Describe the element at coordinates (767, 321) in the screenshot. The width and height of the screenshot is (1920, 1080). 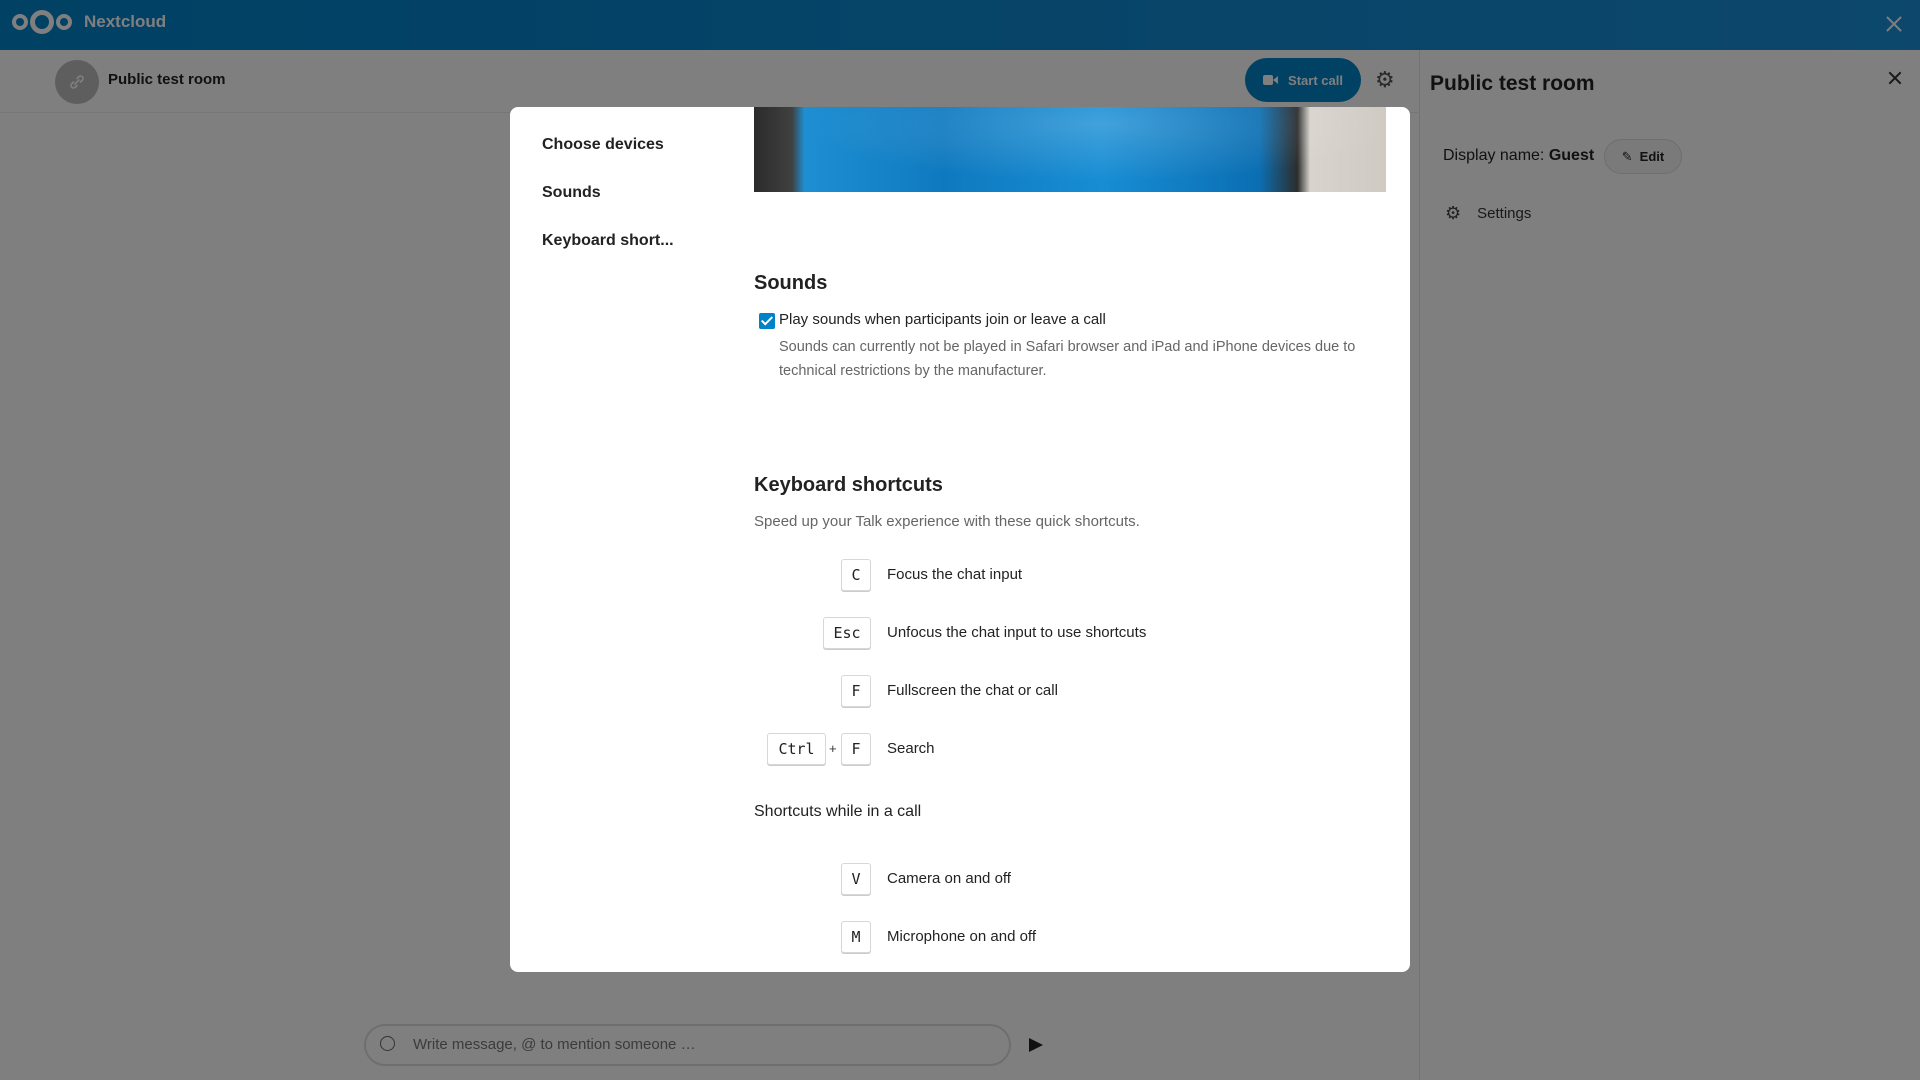
I see `play-sounds-checkbox` at that location.